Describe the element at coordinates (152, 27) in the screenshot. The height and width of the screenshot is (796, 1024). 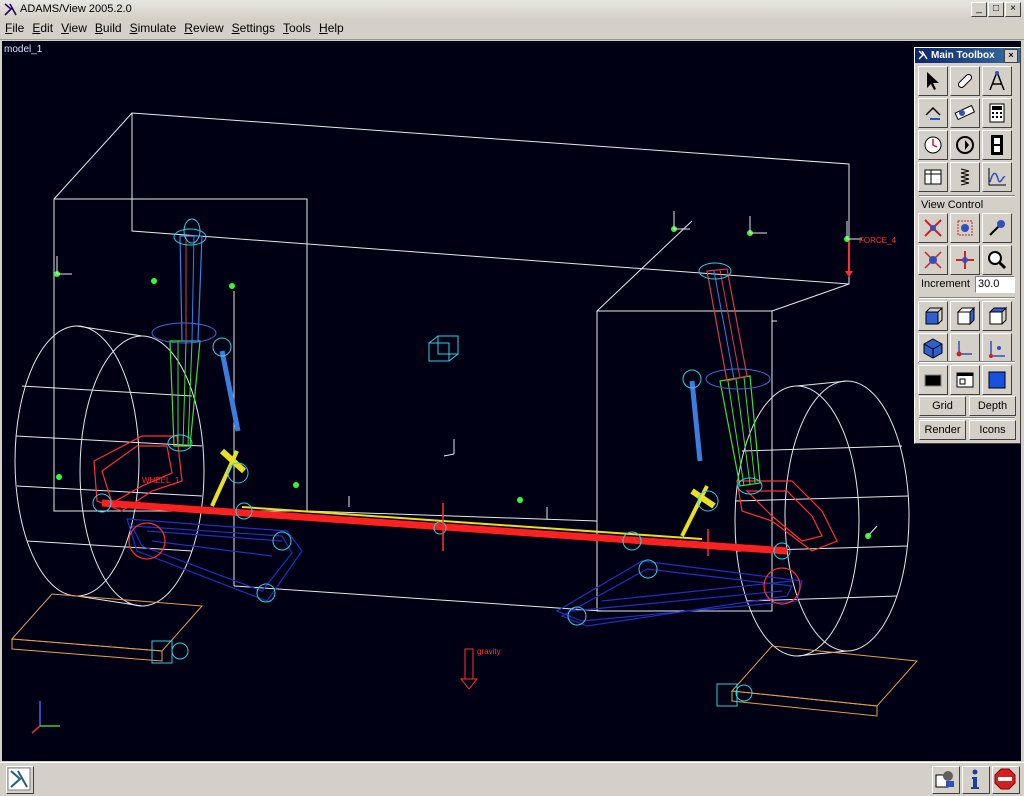
I see `menu-simulate: Simulate` at that location.